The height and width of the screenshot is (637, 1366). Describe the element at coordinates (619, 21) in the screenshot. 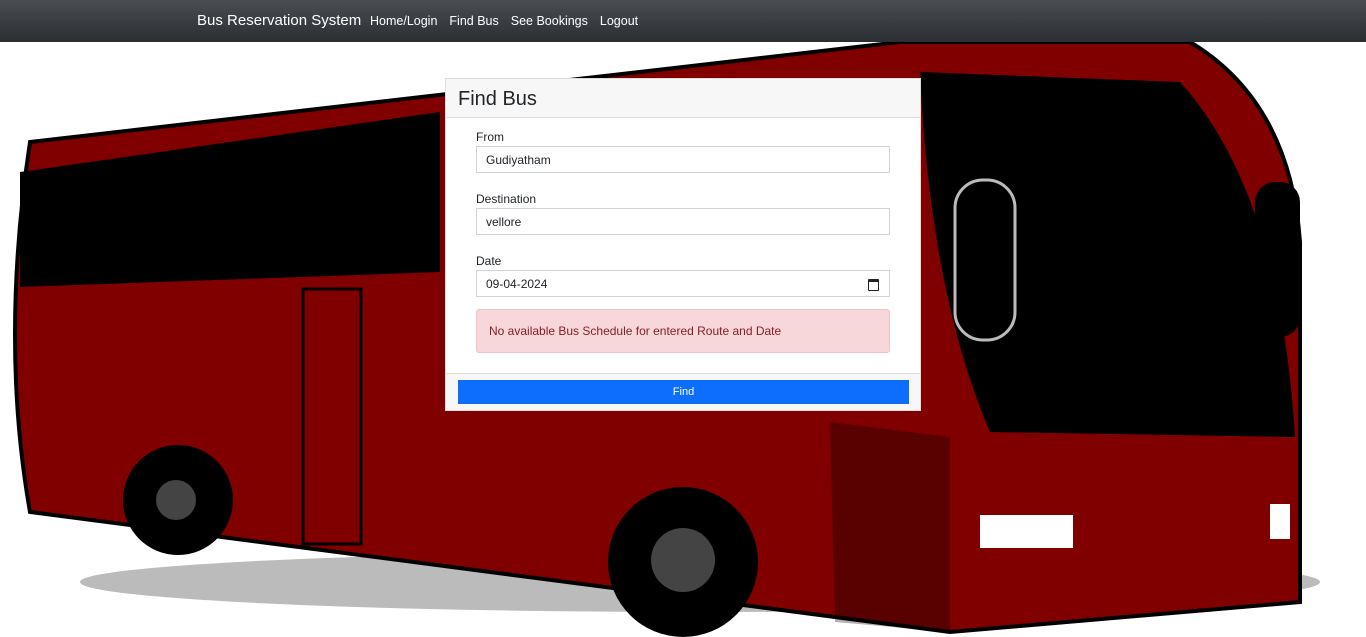

I see `nav-logout: Logout` at that location.